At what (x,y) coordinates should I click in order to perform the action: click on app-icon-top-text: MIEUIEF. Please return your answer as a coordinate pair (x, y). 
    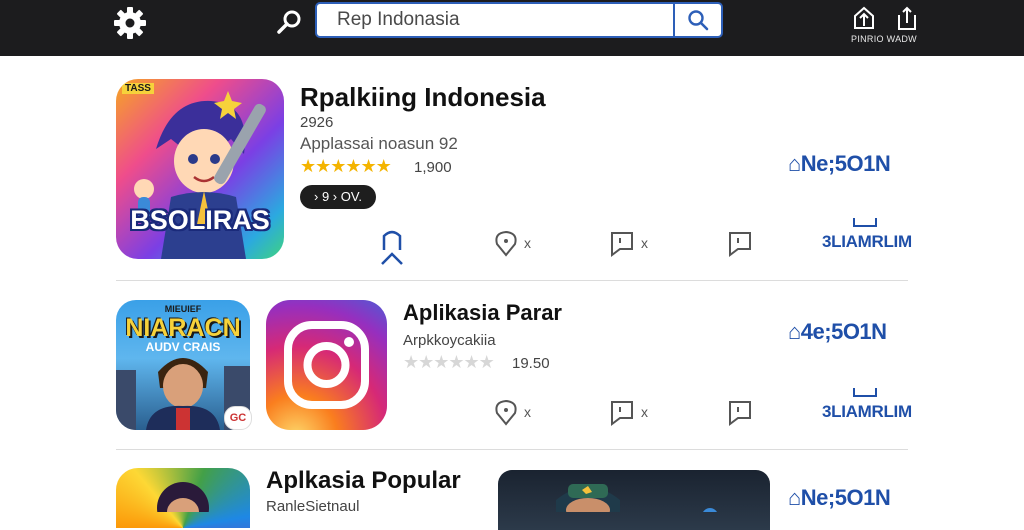
    Looking at the image, I should click on (183, 309).